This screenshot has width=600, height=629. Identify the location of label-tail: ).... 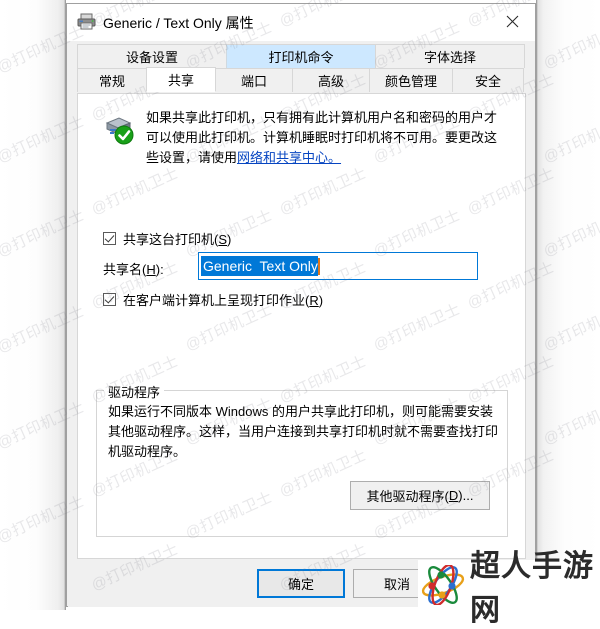
(466, 495).